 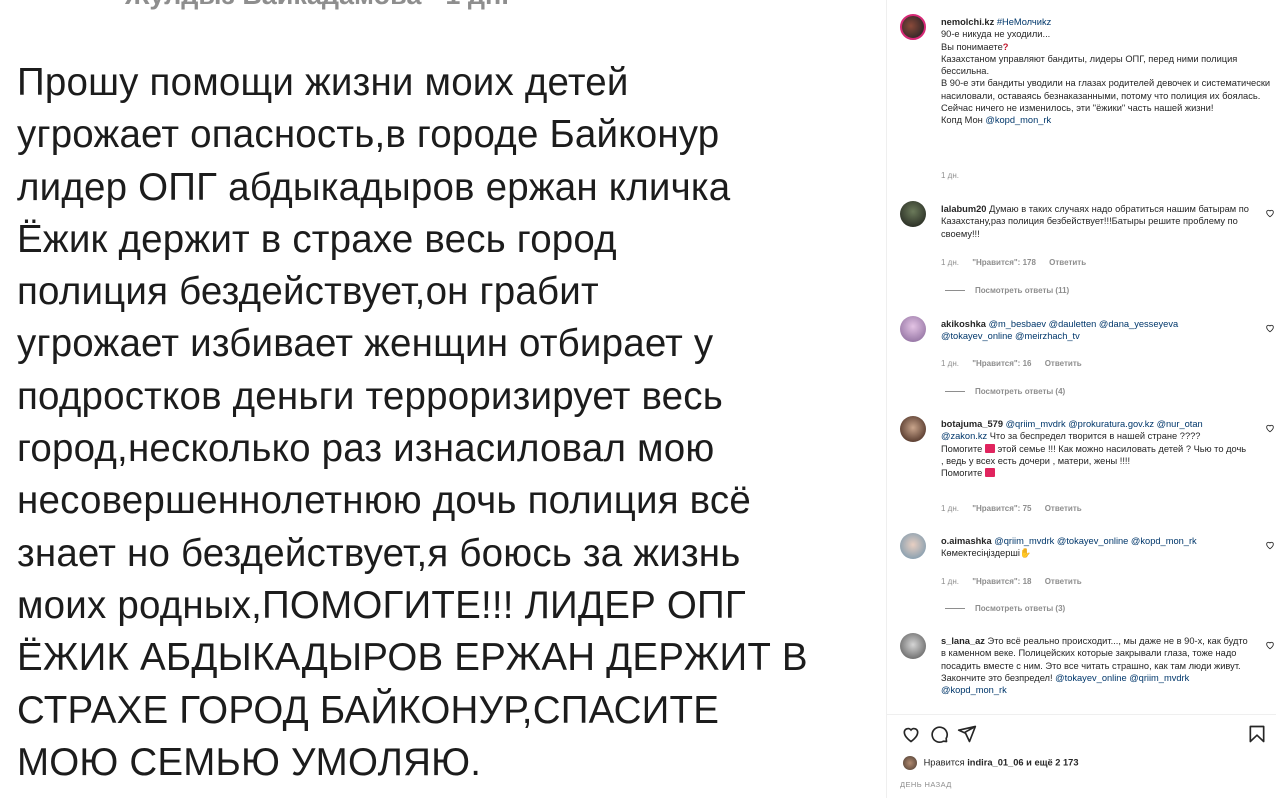 I want to click on view-replies-button: Посмотреть ответы (4), so click(x=1005, y=391).